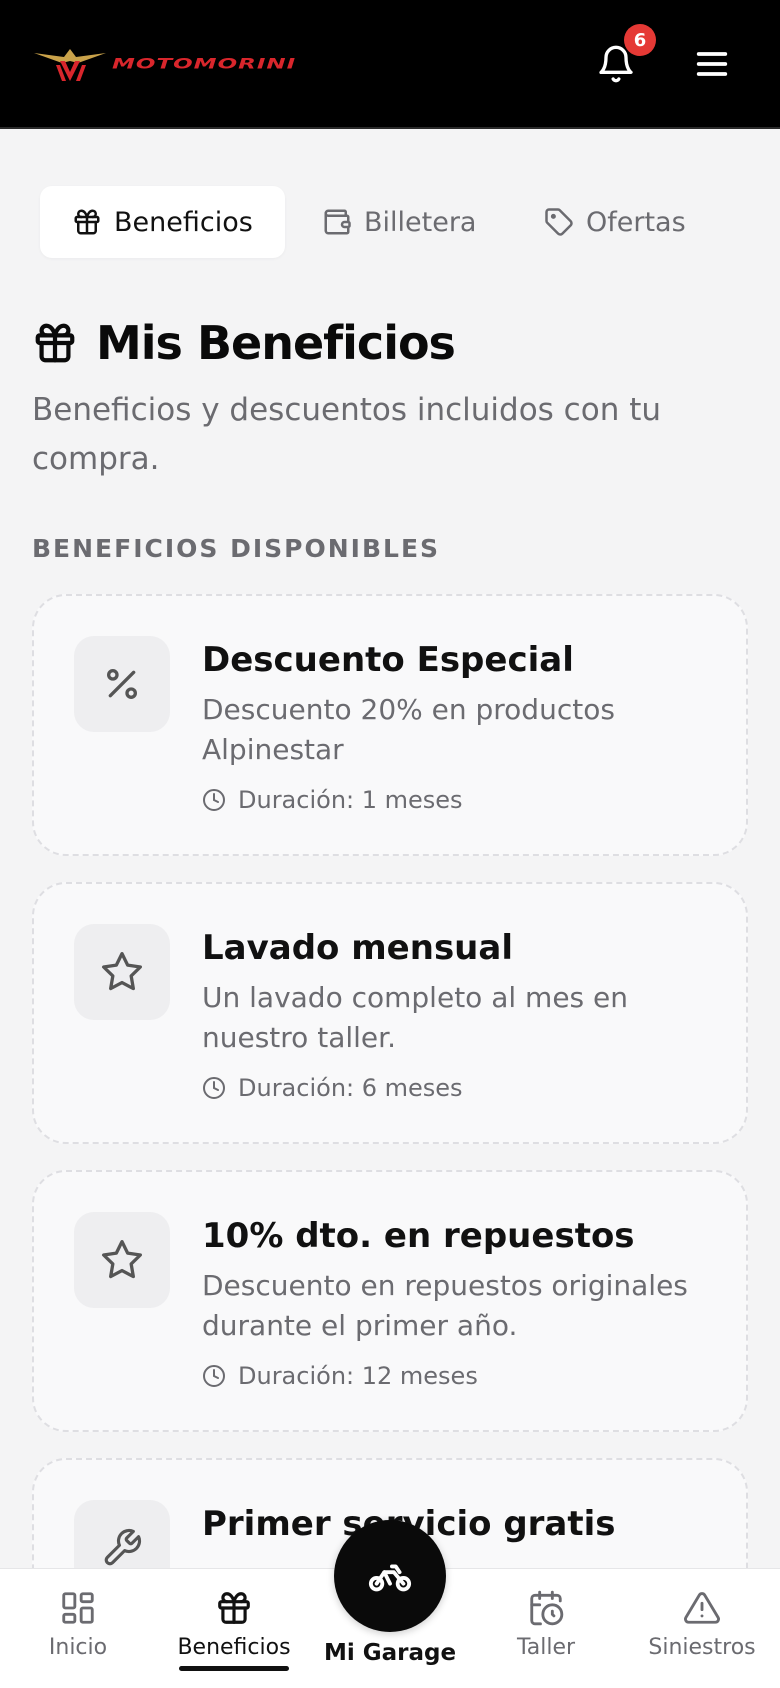  What do you see at coordinates (276, 343) in the screenshot?
I see `page-title-text: Mis Beneficios` at bounding box center [276, 343].